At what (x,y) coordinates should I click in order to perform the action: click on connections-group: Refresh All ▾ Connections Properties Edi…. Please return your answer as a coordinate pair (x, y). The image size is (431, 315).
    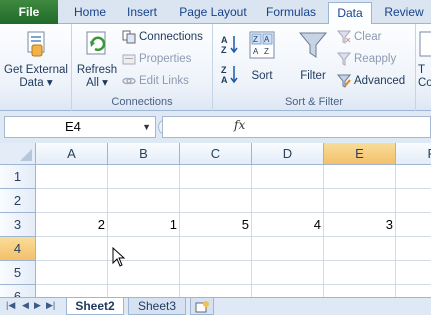
    Looking at the image, I should click on (142, 67).